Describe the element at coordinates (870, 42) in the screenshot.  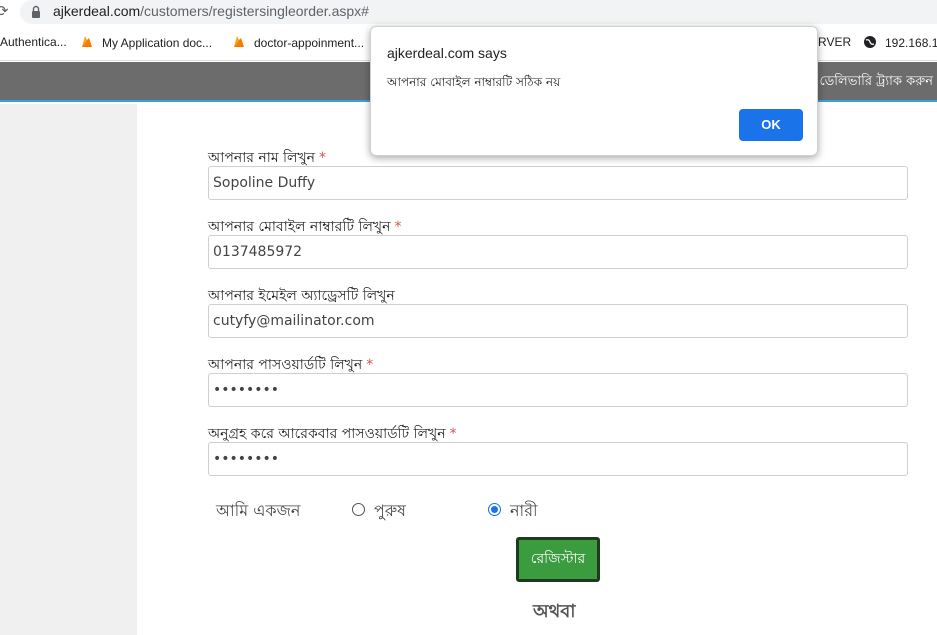
I see `globe-icon` at that location.